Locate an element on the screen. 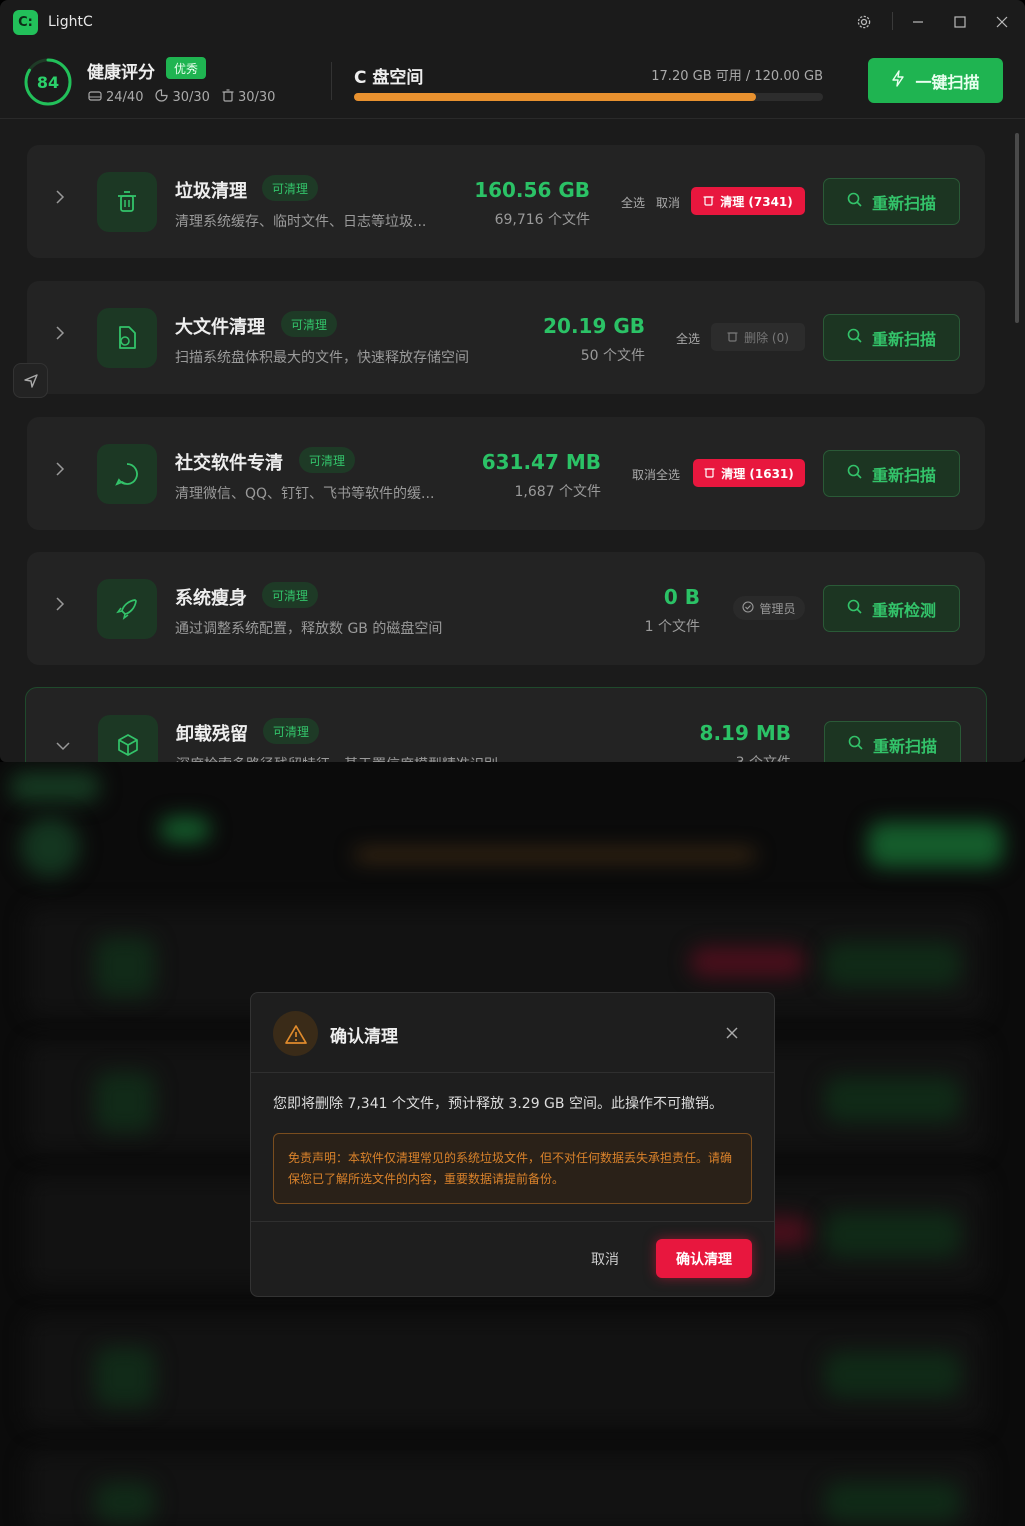 Image resolution: width=1025 pixels, height=1526 pixels. card-title: 卸载残留 is located at coordinates (212, 734).